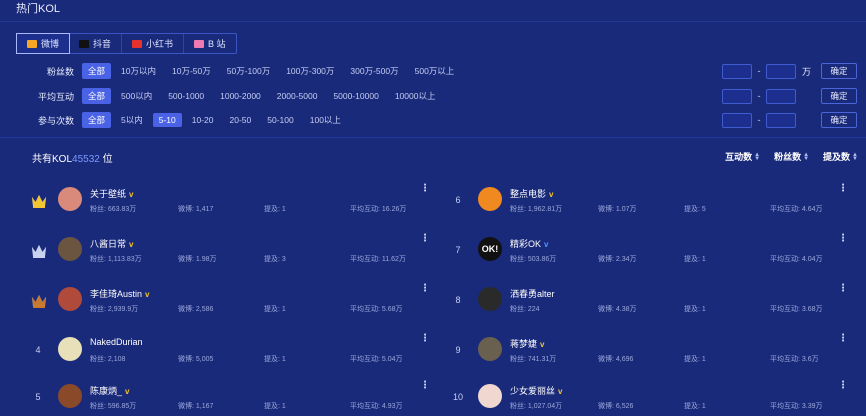 The height and width of the screenshot is (416, 866). Describe the element at coordinates (102, 44) in the screenshot. I see `platform-tab-label: 抖音` at that location.